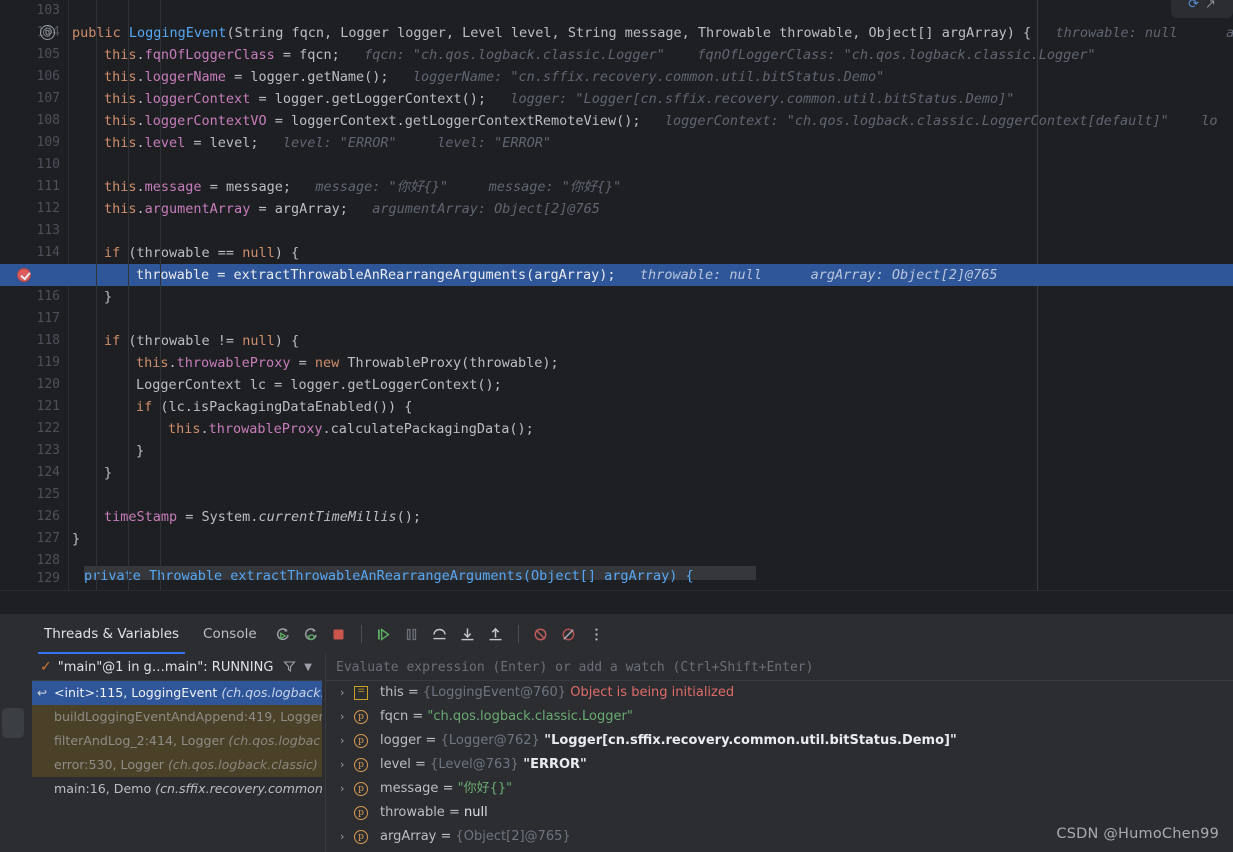  I want to click on variable-value: Object is being initialized, so click(650, 692).